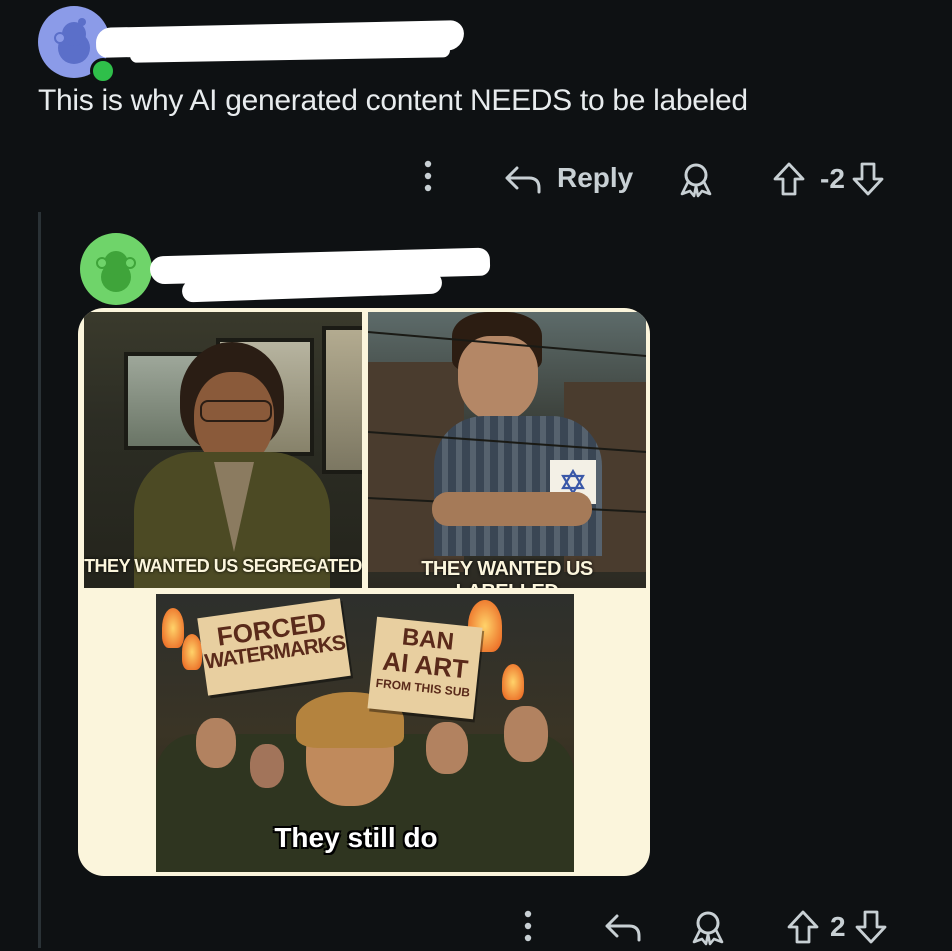 The width and height of the screenshot is (952, 951). Describe the element at coordinates (103, 71) in the screenshot. I see `online-indicator` at that location.